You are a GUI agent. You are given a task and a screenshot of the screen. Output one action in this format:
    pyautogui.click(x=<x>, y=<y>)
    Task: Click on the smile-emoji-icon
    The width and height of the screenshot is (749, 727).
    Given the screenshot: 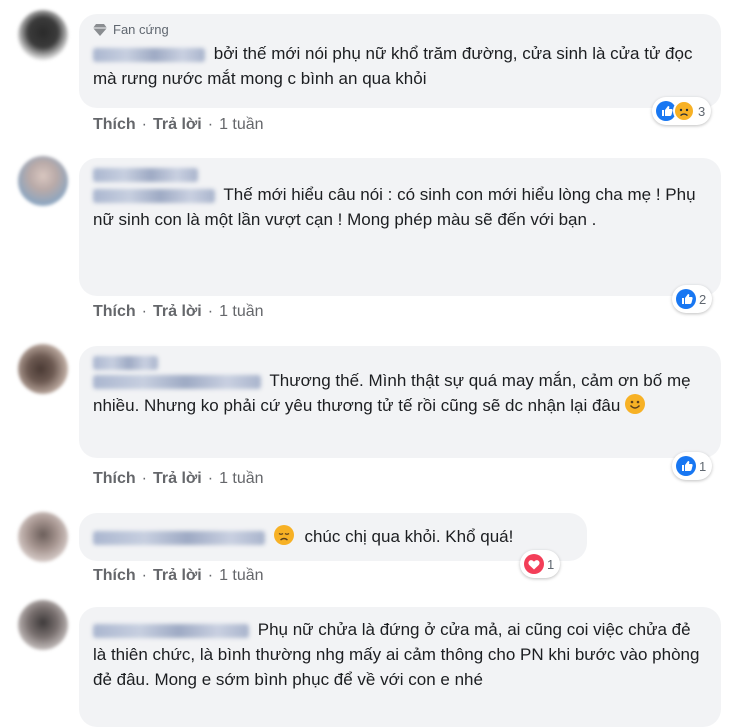 What is the action you would take?
    pyautogui.click(x=635, y=404)
    